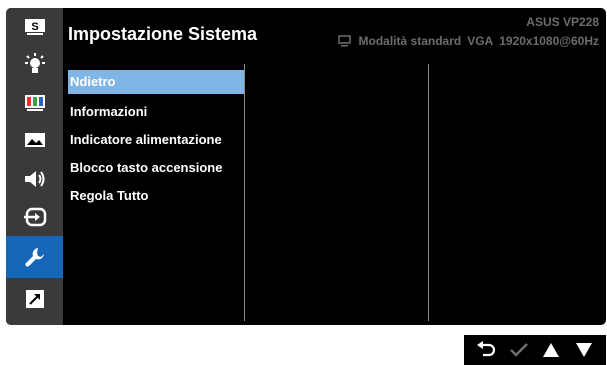  I want to click on status-line: Modalità standard VGA 1920x1080@60Hz, so click(468, 41).